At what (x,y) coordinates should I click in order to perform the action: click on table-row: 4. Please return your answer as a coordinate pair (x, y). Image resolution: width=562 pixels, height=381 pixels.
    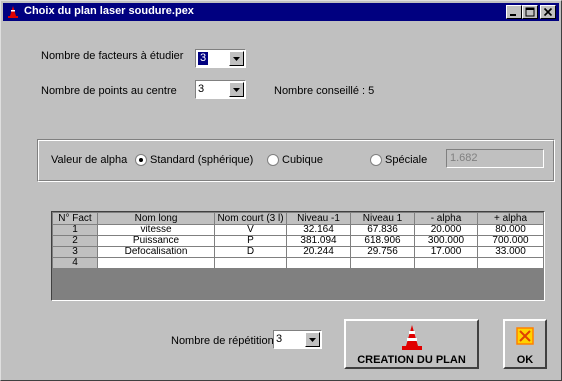
    Looking at the image, I should click on (298, 263).